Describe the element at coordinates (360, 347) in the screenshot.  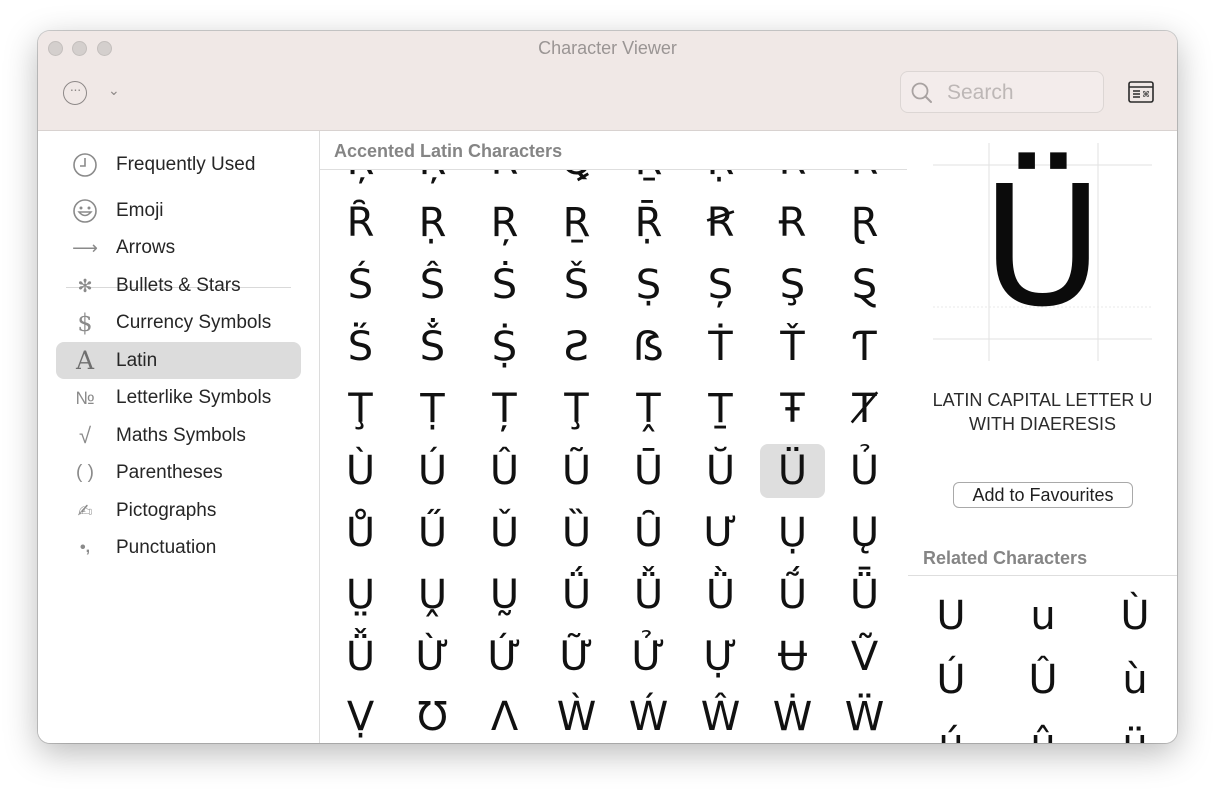
I see `character-cell: Ṥ` at that location.